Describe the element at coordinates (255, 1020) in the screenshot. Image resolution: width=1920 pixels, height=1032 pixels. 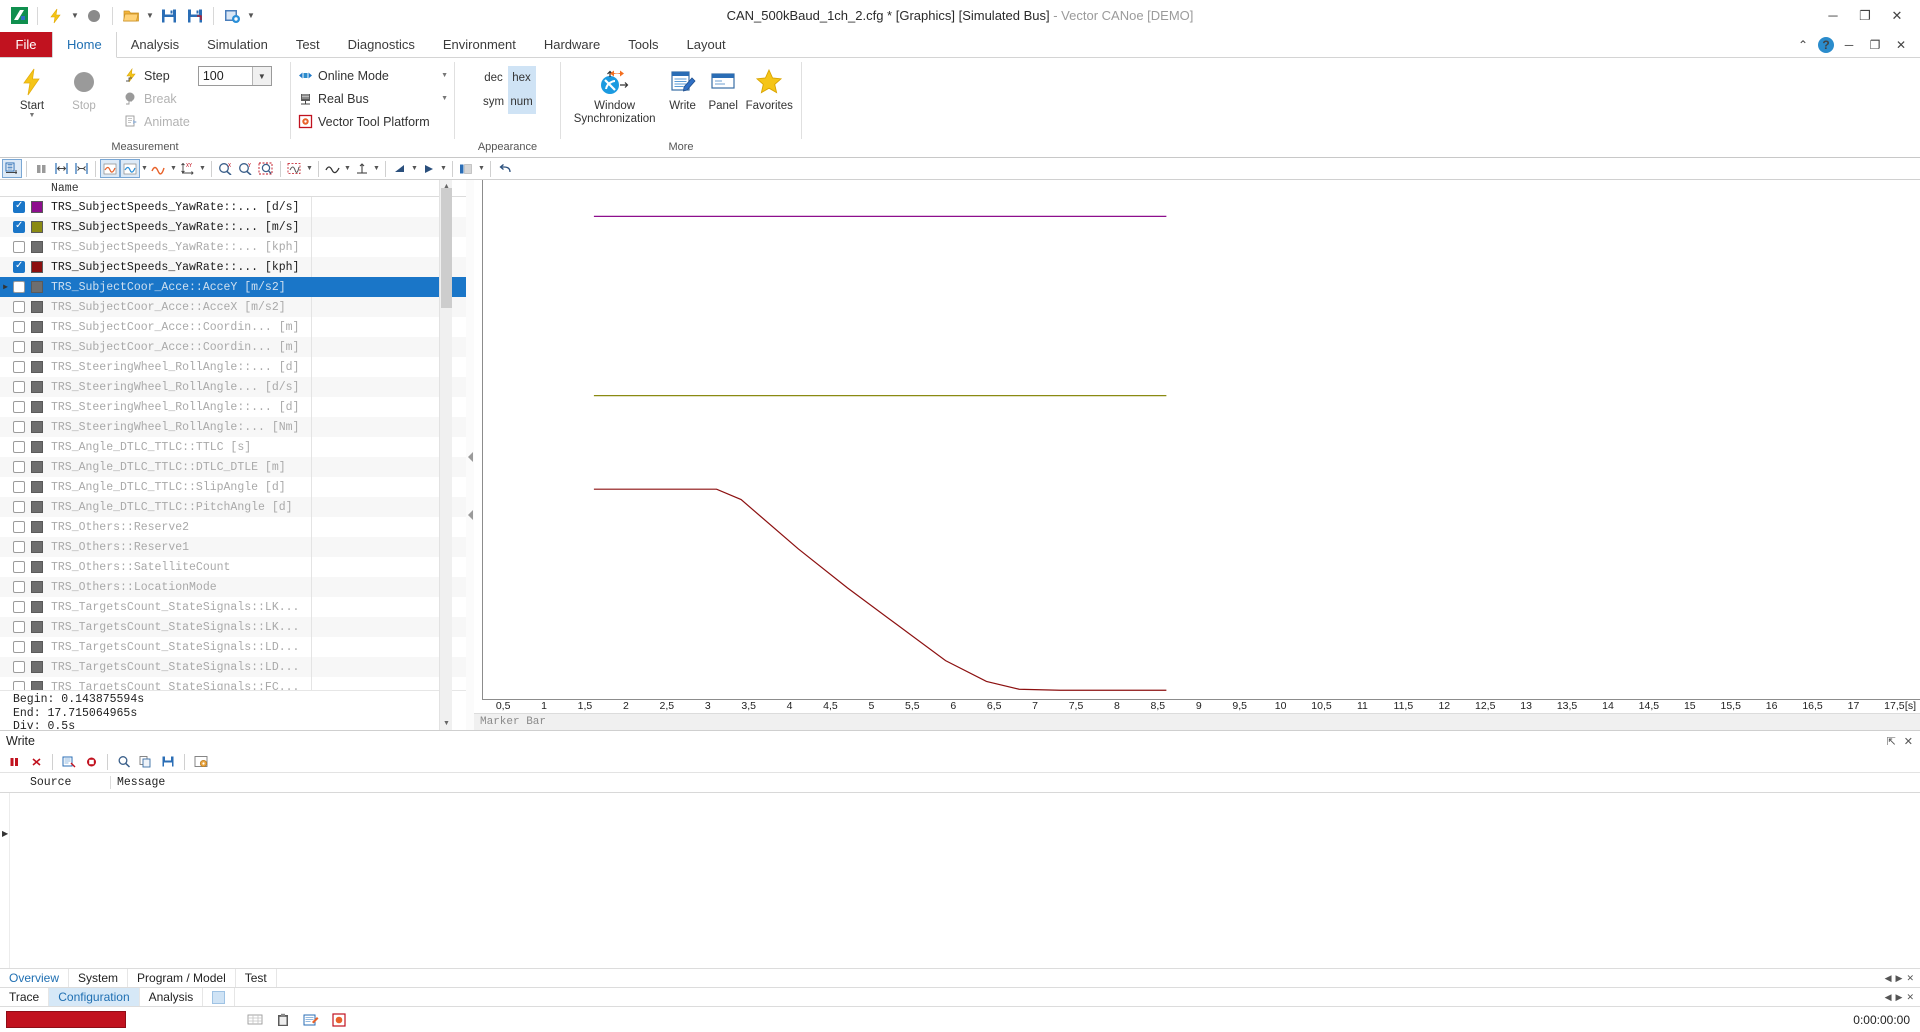
I see `grid-icon` at that location.